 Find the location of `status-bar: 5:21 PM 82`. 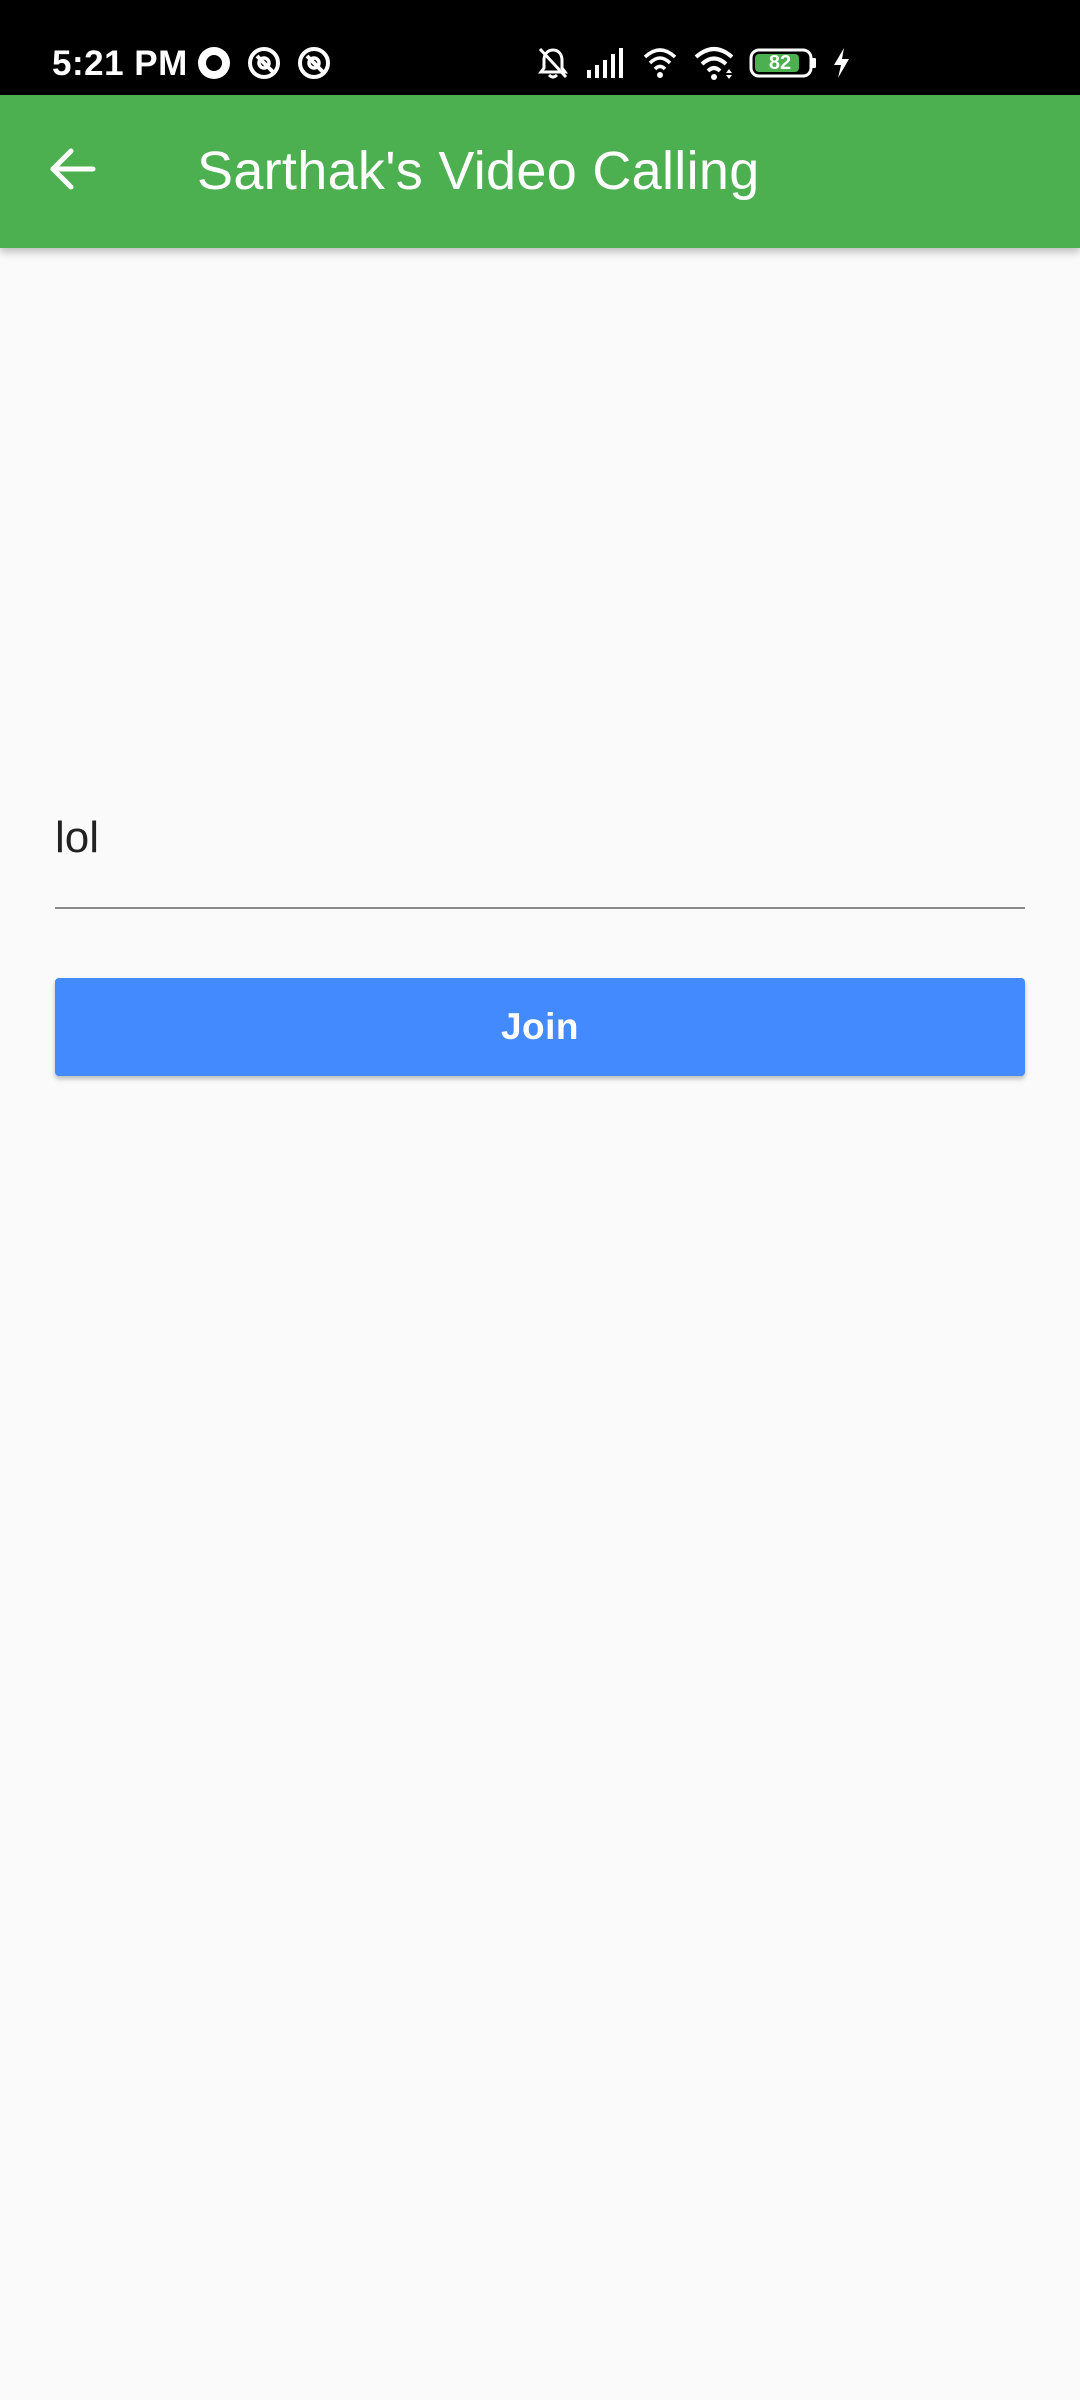

status-bar: 5:21 PM 82 is located at coordinates (540, 47).